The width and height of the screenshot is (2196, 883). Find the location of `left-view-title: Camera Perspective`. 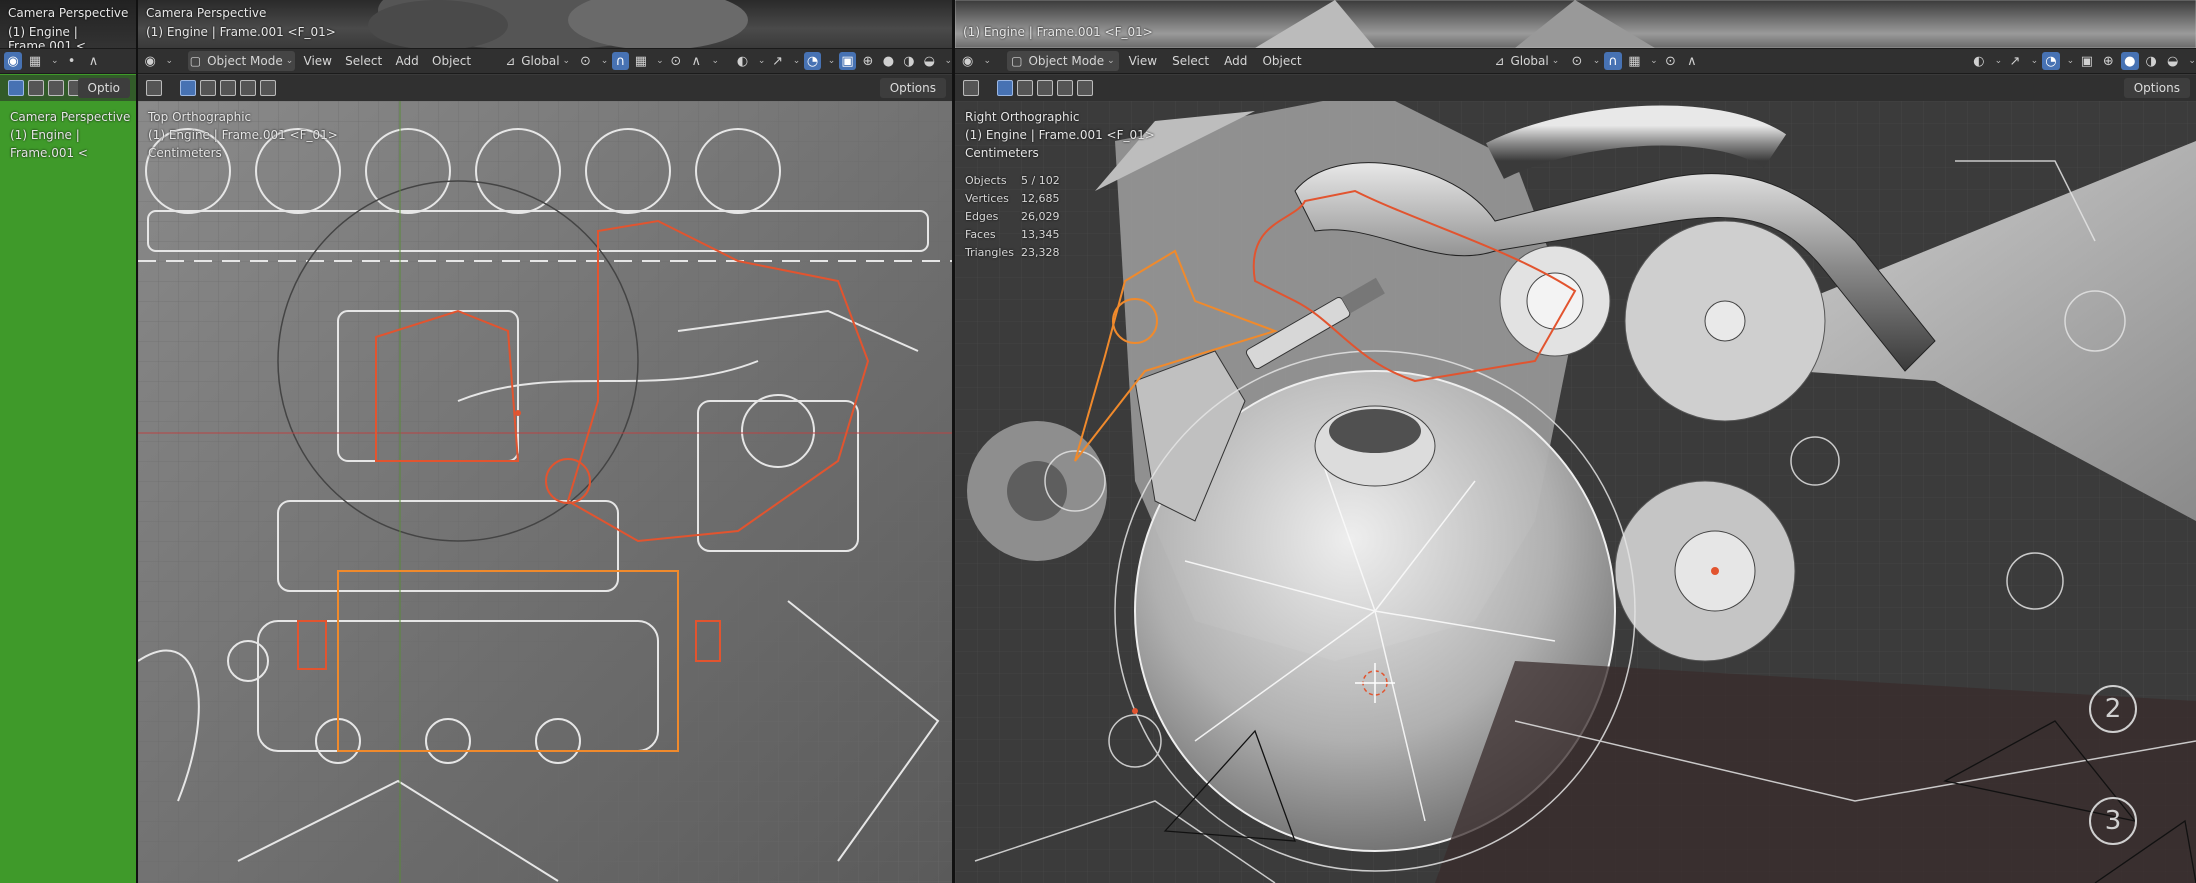

left-view-title: Camera Perspective is located at coordinates (70, 117).